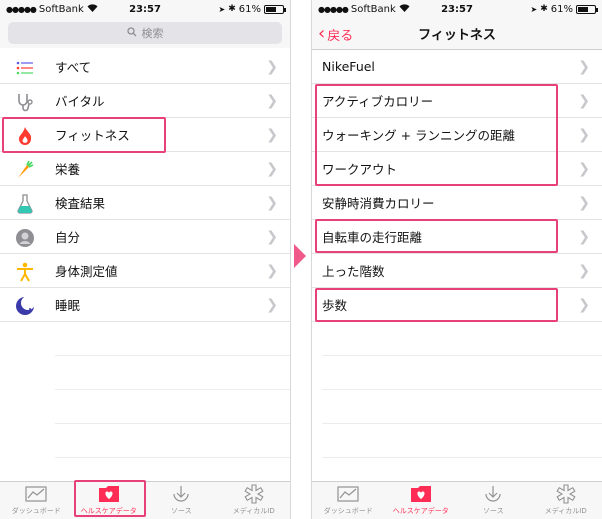 This screenshot has height=519, width=602. I want to click on carrot-icon, so click(25, 170).